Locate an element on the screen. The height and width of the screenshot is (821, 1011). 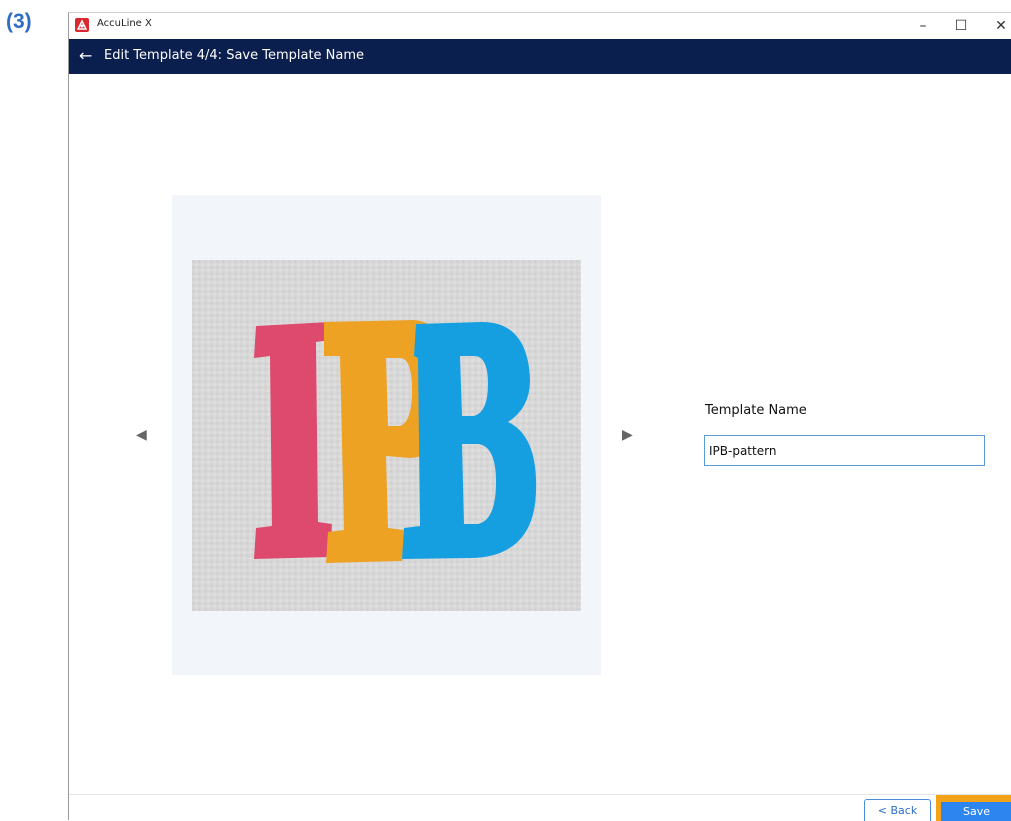
app-title: AccuLine X is located at coordinates (124, 23).